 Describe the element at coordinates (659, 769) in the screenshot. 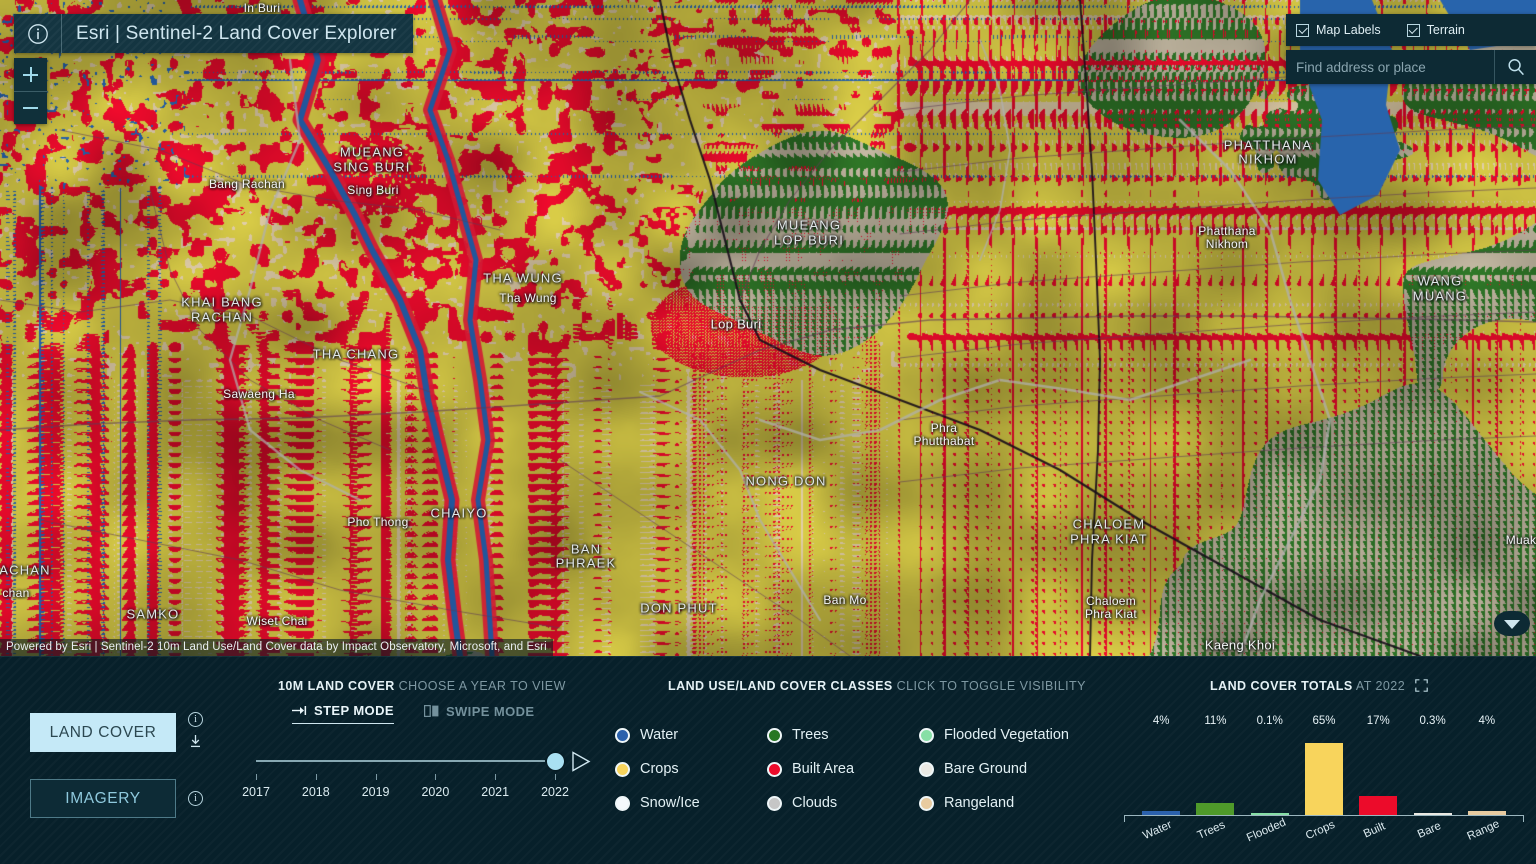

I see `legend-item-label: Crops` at that location.